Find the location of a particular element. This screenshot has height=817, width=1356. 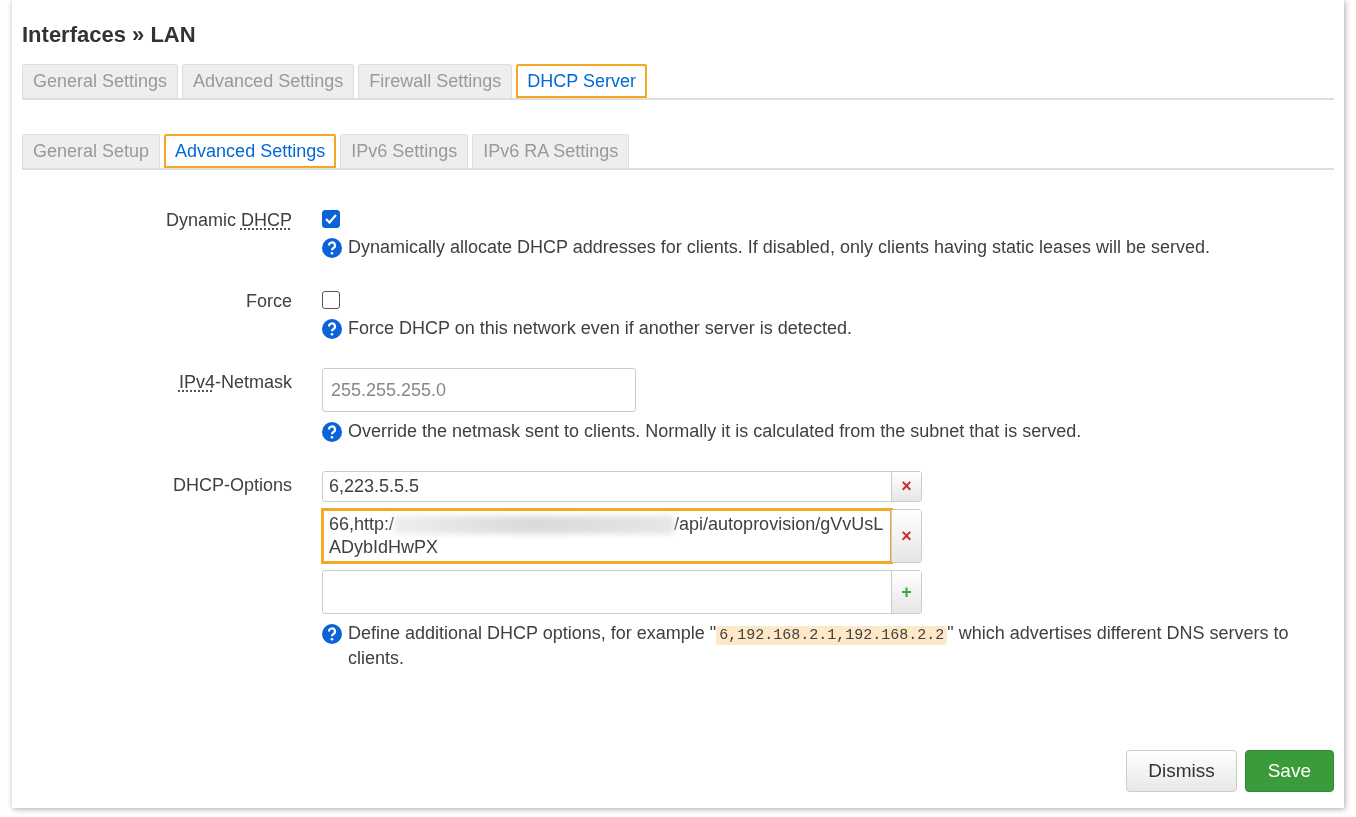

page-title: Interfaces » LAN is located at coordinates (109, 35).